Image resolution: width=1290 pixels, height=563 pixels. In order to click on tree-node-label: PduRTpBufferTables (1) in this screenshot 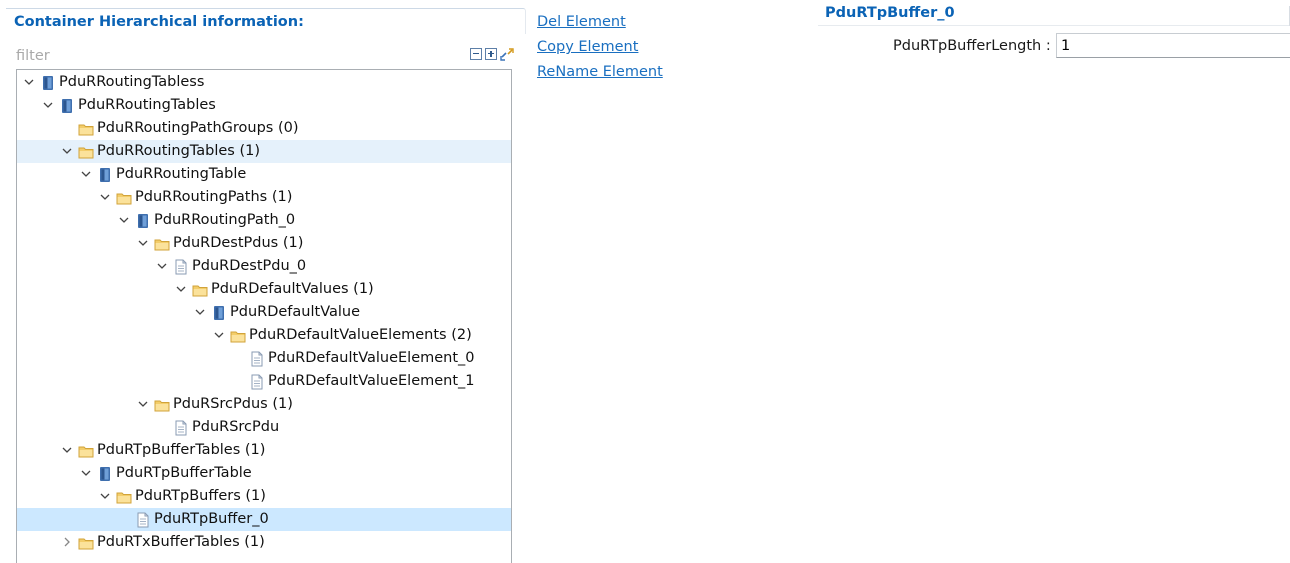, I will do `click(181, 450)`.